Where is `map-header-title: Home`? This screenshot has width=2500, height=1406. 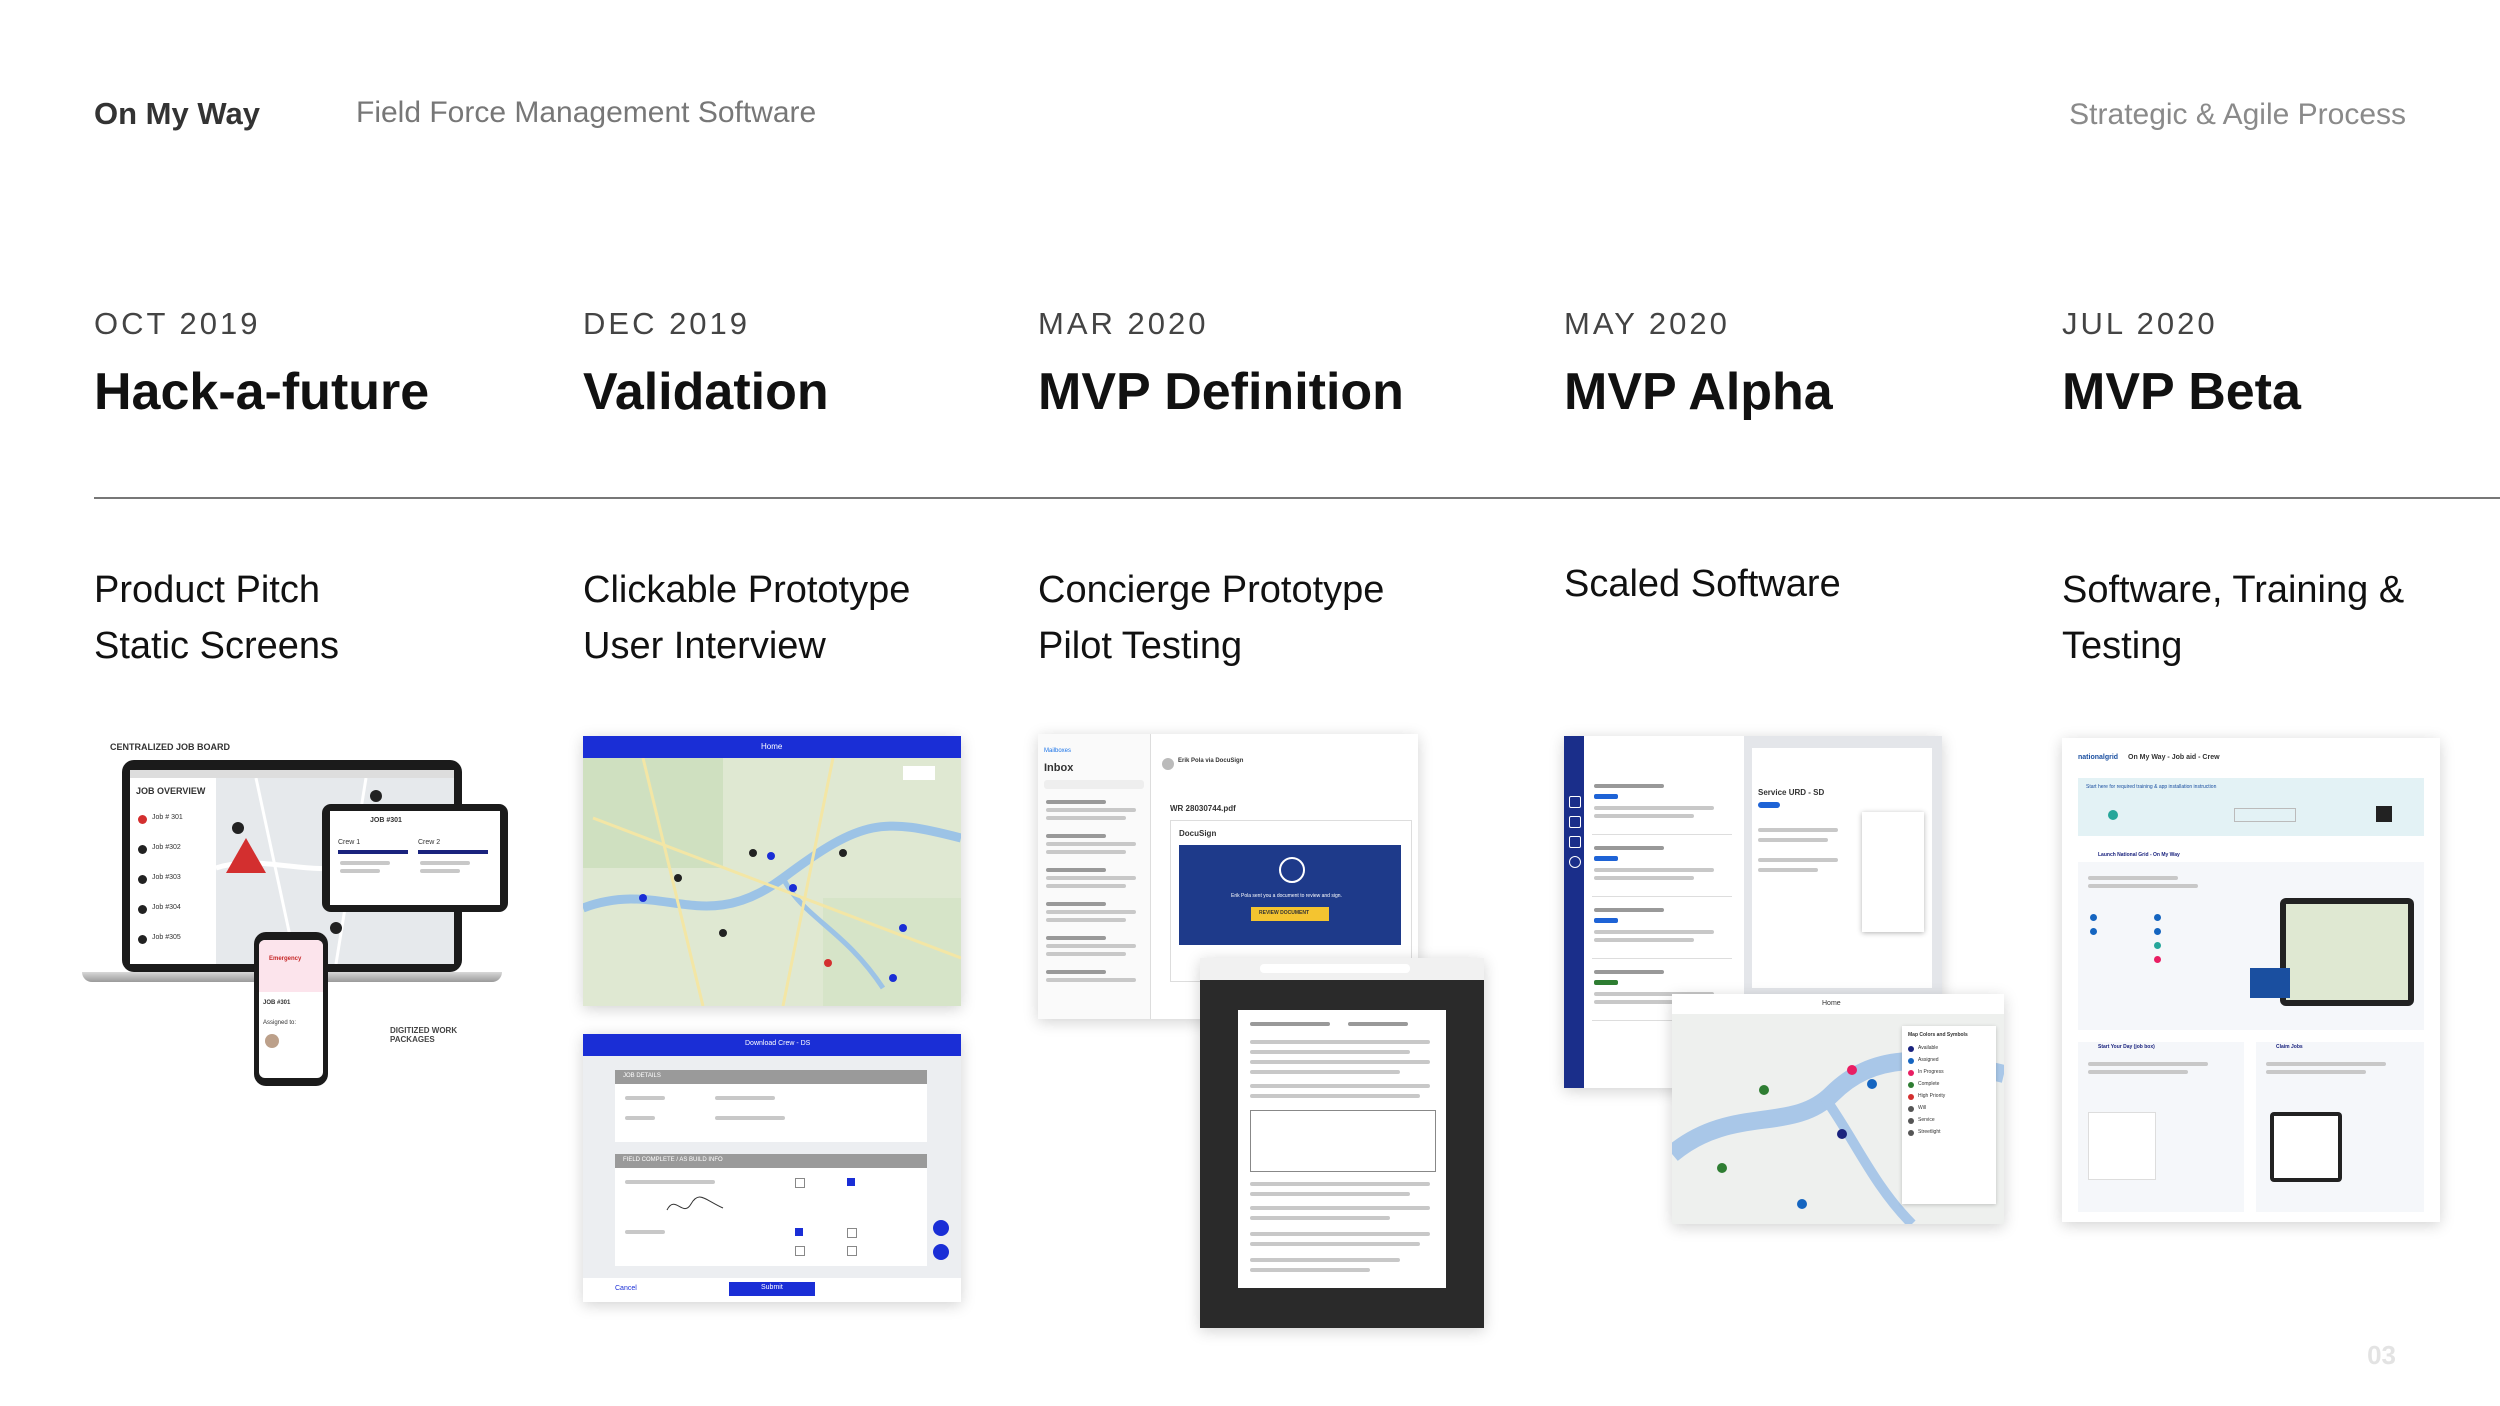 map-header-title: Home is located at coordinates (1831, 1003).